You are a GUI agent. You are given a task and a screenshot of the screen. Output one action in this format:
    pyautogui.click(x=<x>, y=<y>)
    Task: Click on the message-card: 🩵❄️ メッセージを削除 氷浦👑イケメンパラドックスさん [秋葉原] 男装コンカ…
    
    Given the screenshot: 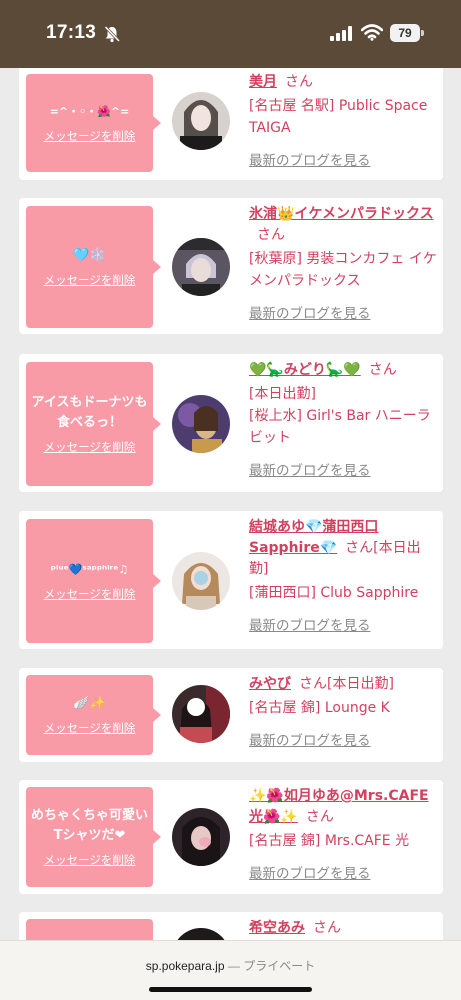 What is the action you would take?
    pyautogui.click(x=231, y=266)
    